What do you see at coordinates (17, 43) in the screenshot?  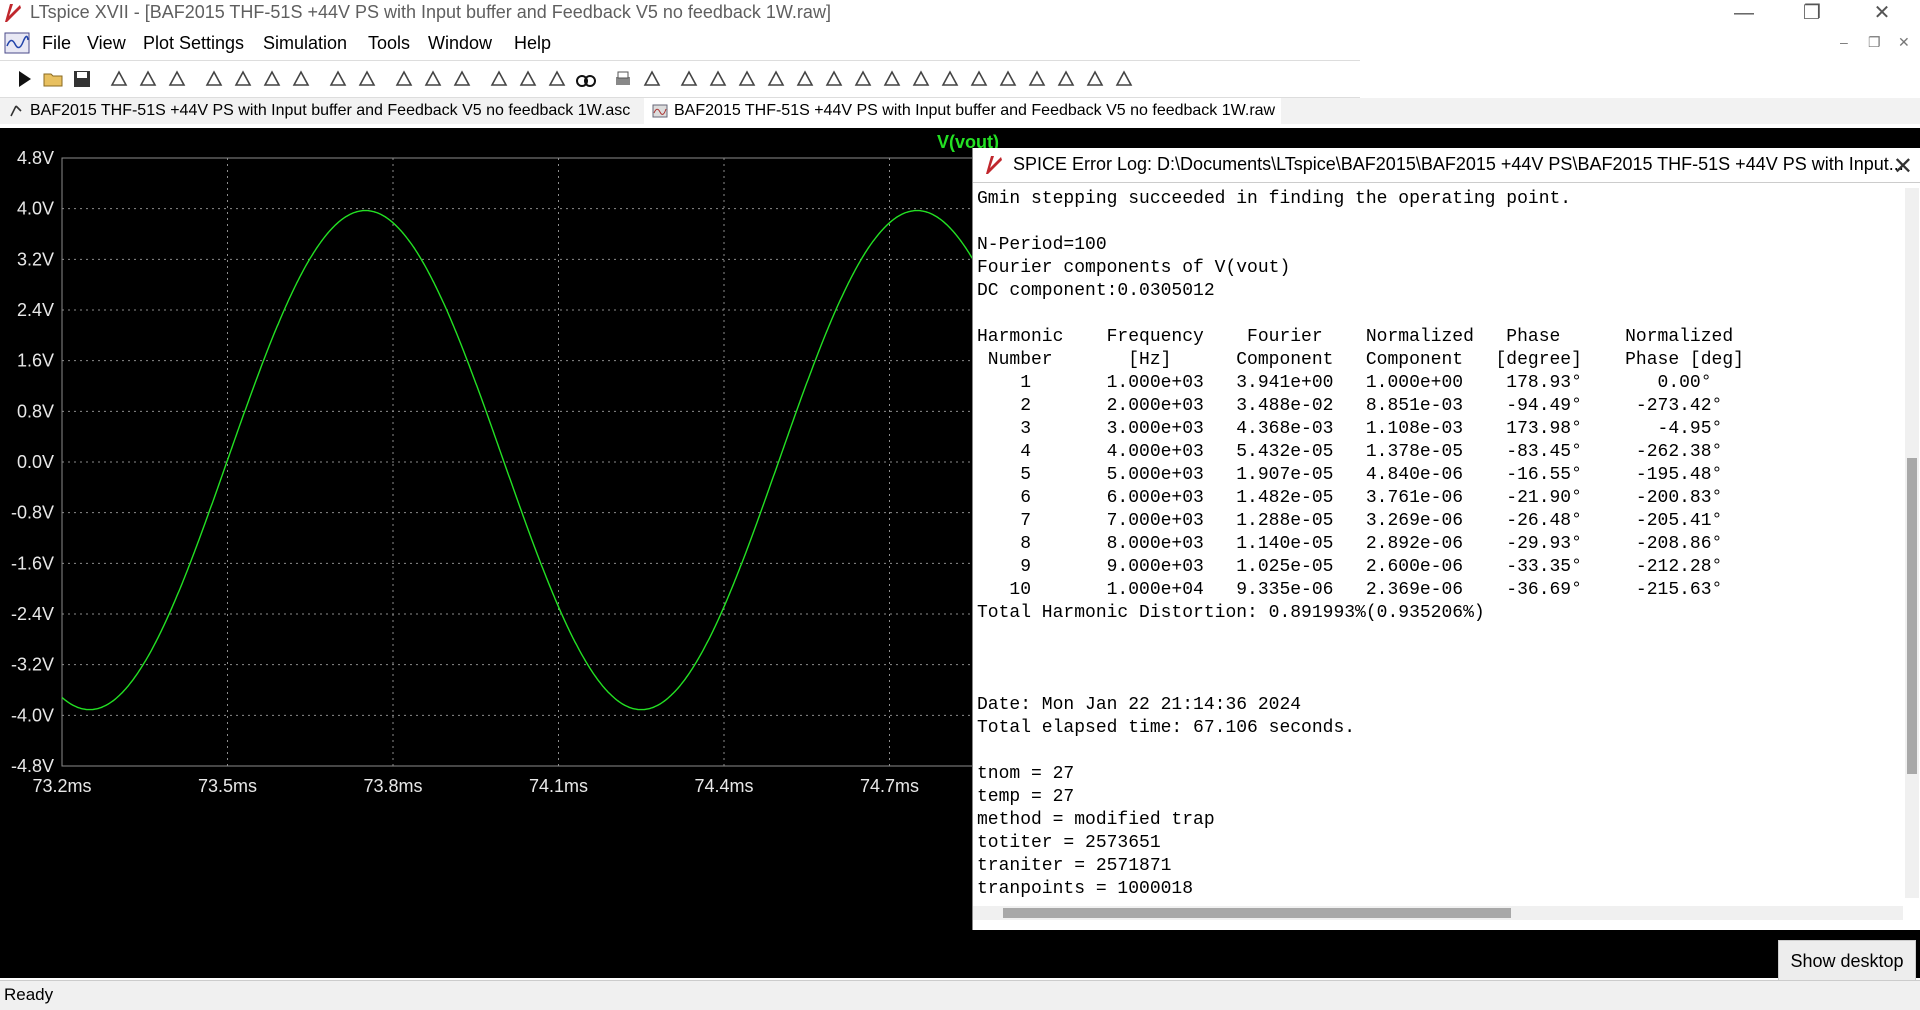 I see `plot-window-icon` at bounding box center [17, 43].